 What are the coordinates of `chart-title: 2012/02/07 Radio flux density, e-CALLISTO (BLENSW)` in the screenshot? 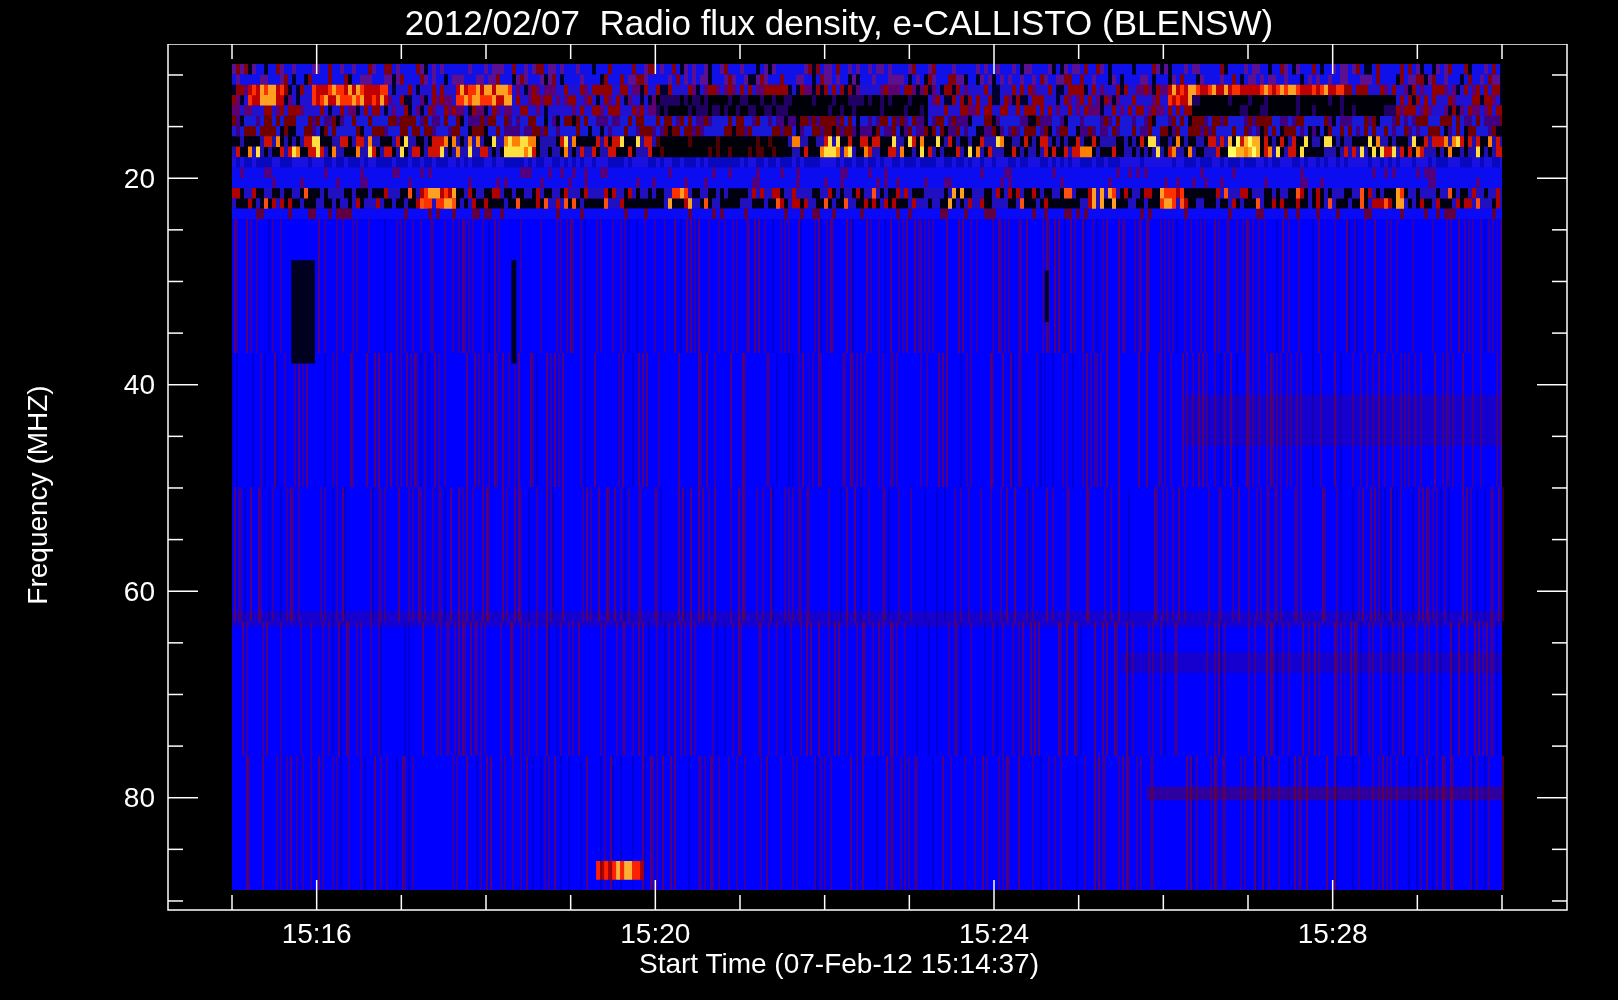 It's located at (839, 22).